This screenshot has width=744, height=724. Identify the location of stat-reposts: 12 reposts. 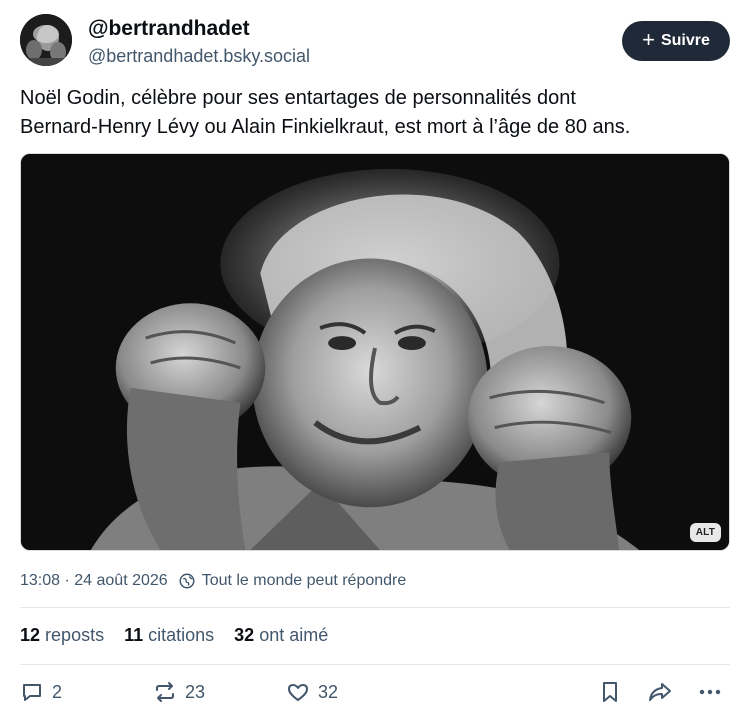
(62, 635).